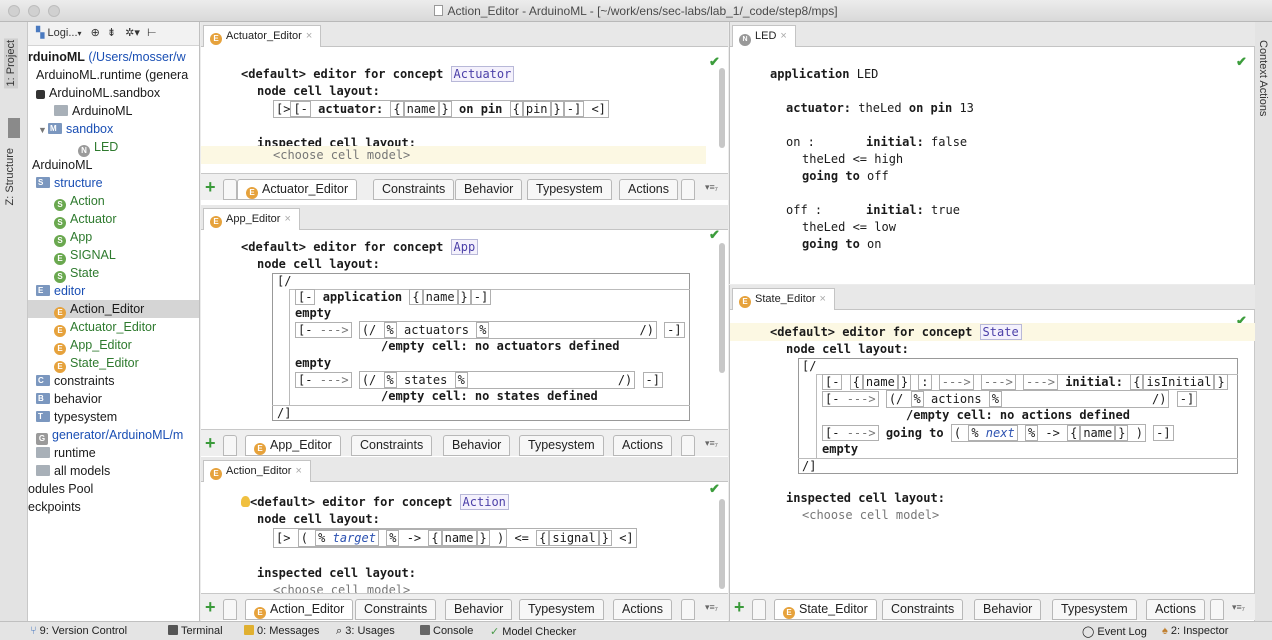 The height and width of the screenshot is (640, 1272). Describe the element at coordinates (80, 33) in the screenshot. I see `chevron-down-icon: ▾` at that location.